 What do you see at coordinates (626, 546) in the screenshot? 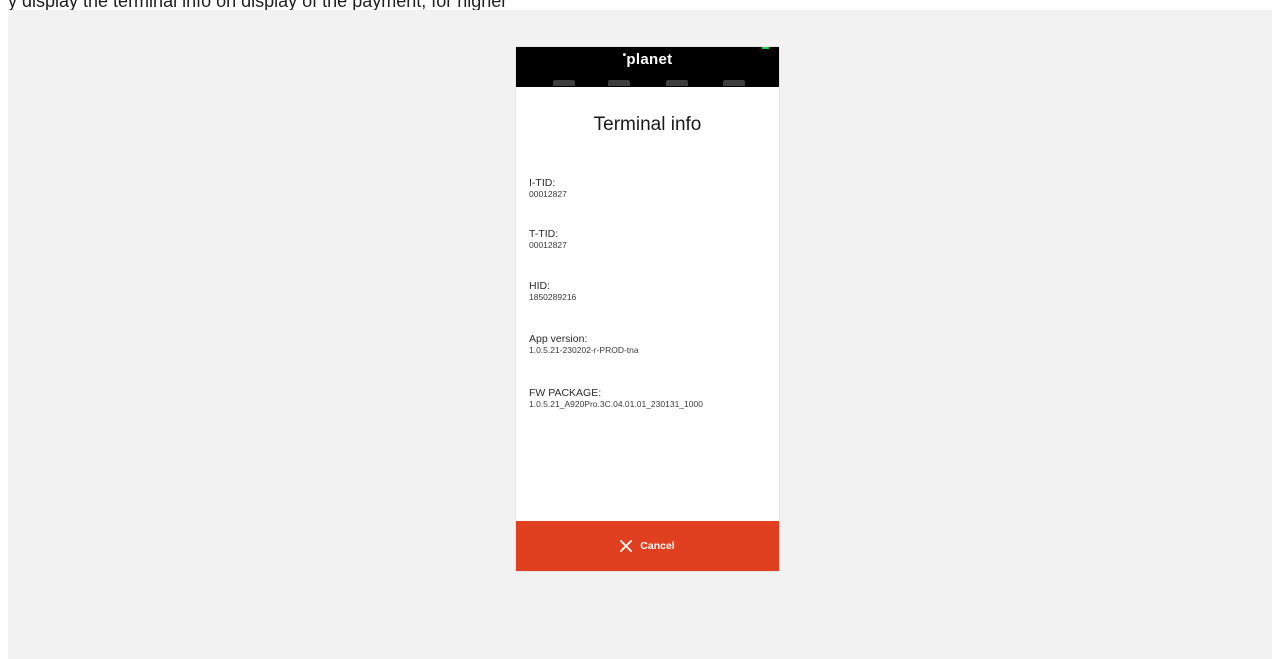
I see `close-icon` at bounding box center [626, 546].